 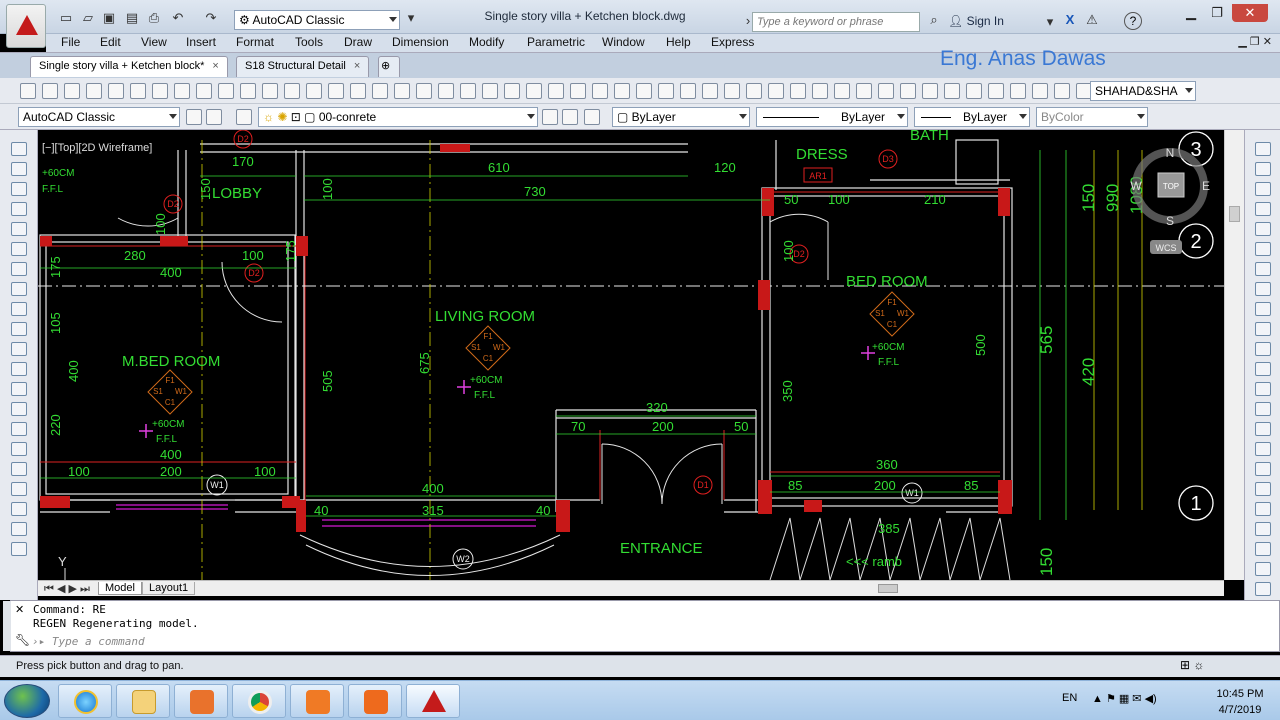 What do you see at coordinates (1198, 666) in the screenshot?
I see `status-tray-icons: ⊞ ☼` at bounding box center [1198, 666].